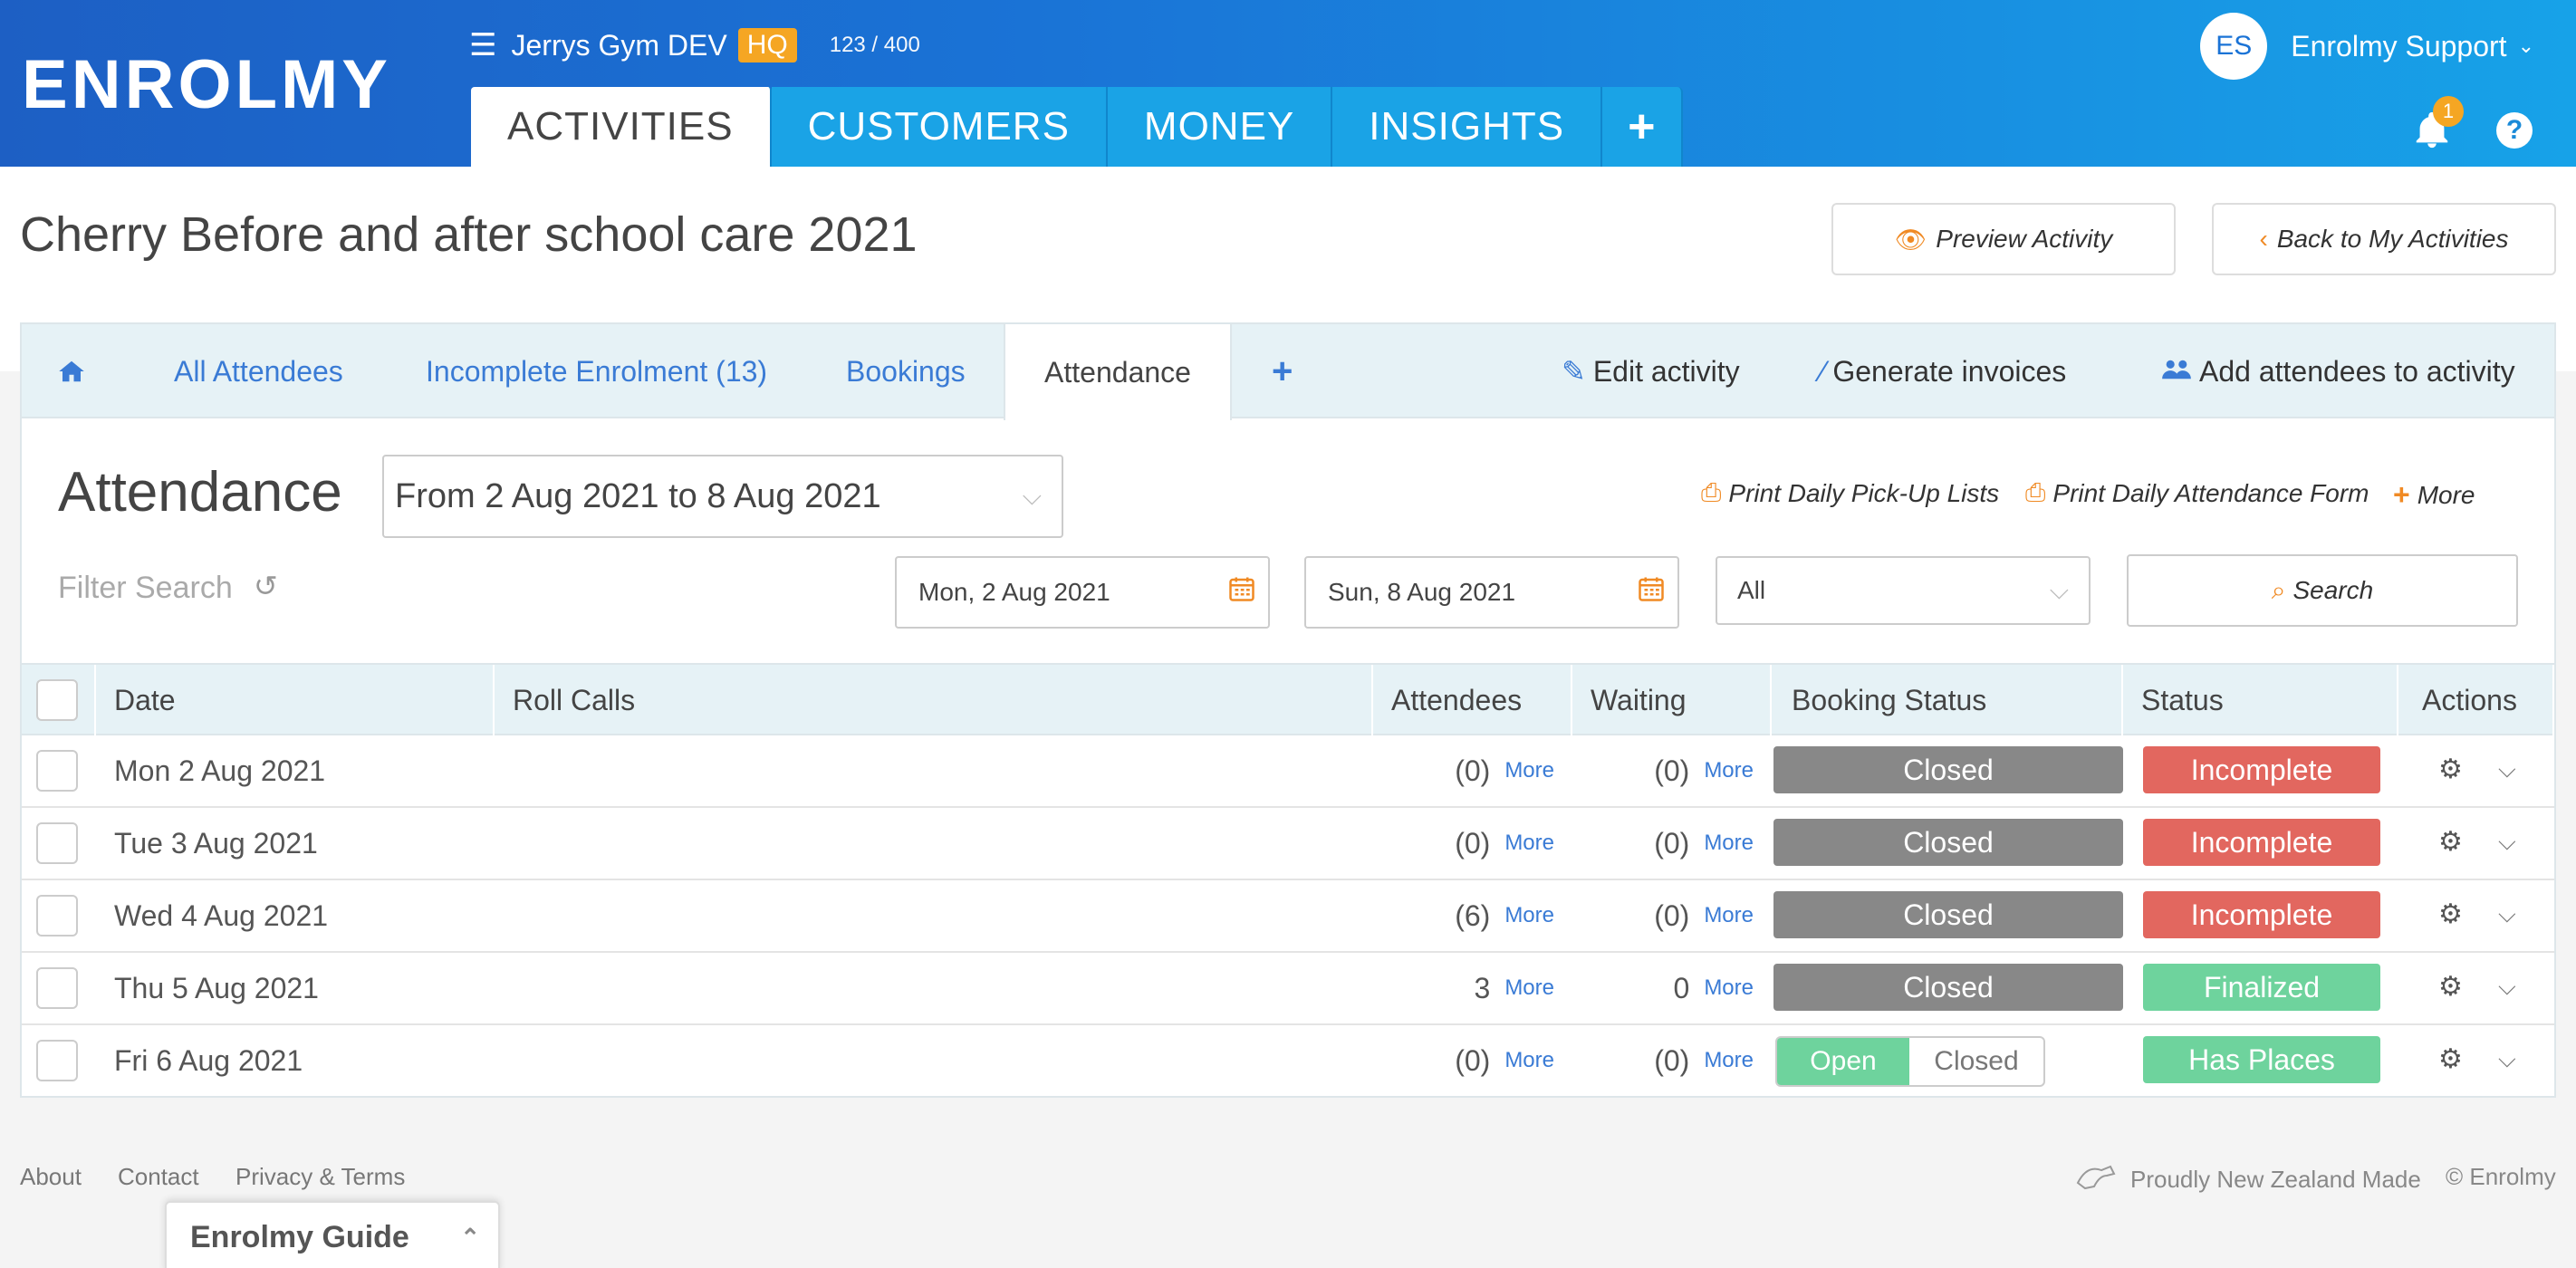 This screenshot has height=1268, width=2576. I want to click on waiting-cell: 0 More, so click(1667, 988).